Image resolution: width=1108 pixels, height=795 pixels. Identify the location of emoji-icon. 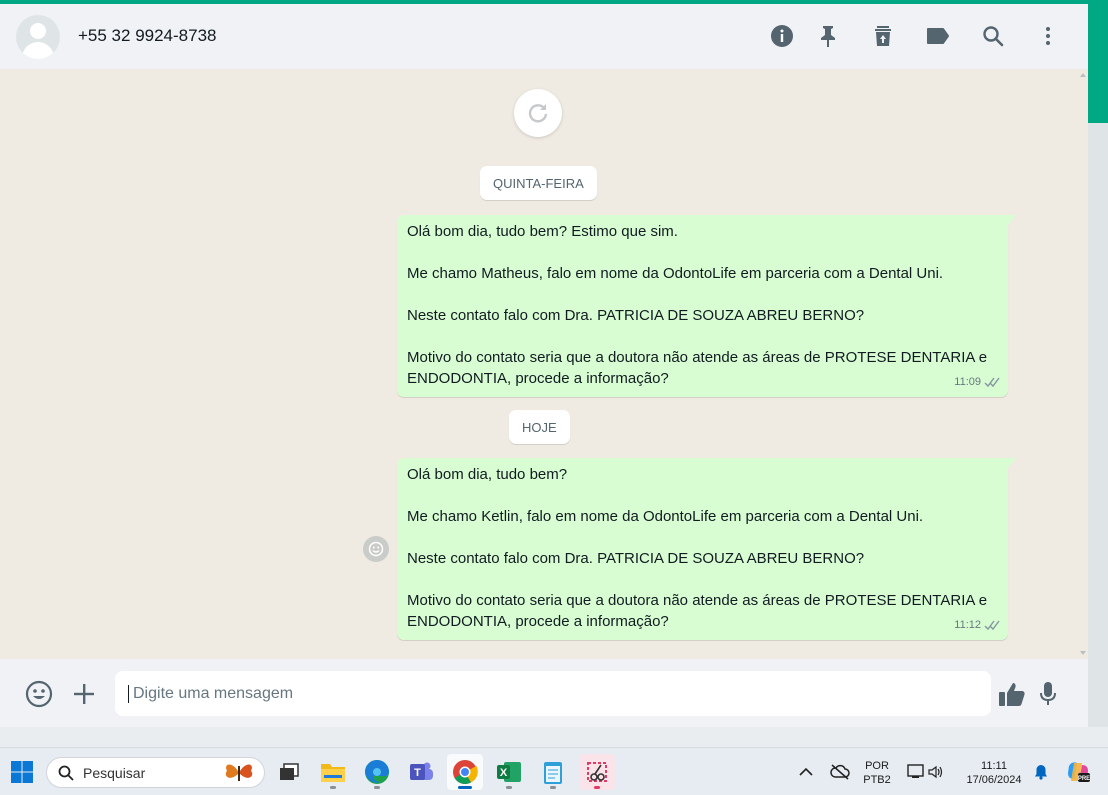
(39, 694).